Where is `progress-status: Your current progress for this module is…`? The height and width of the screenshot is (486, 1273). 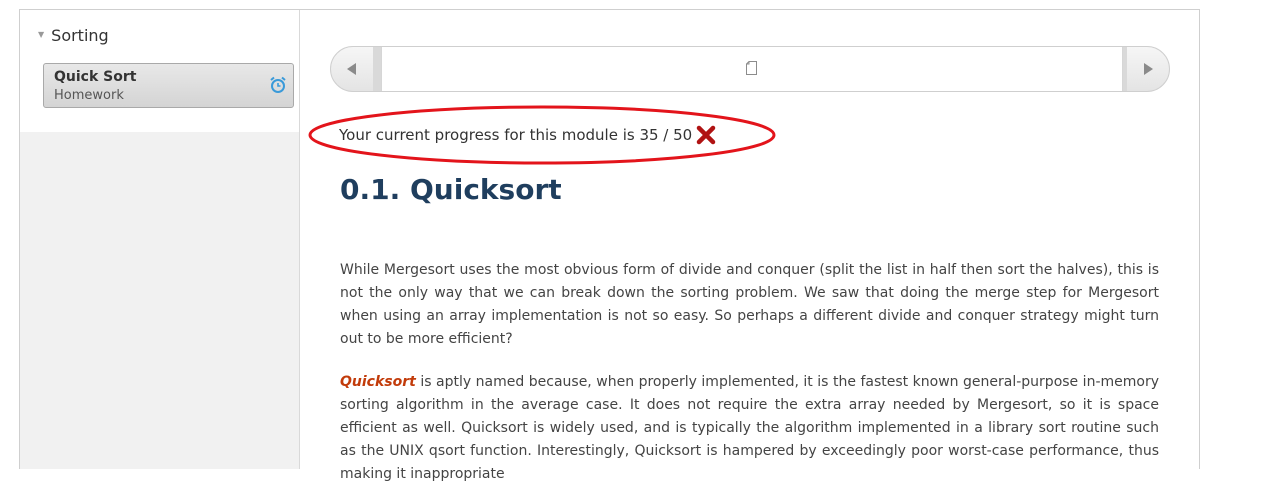
progress-status: Your current progress for this module is… is located at coordinates (542, 134).